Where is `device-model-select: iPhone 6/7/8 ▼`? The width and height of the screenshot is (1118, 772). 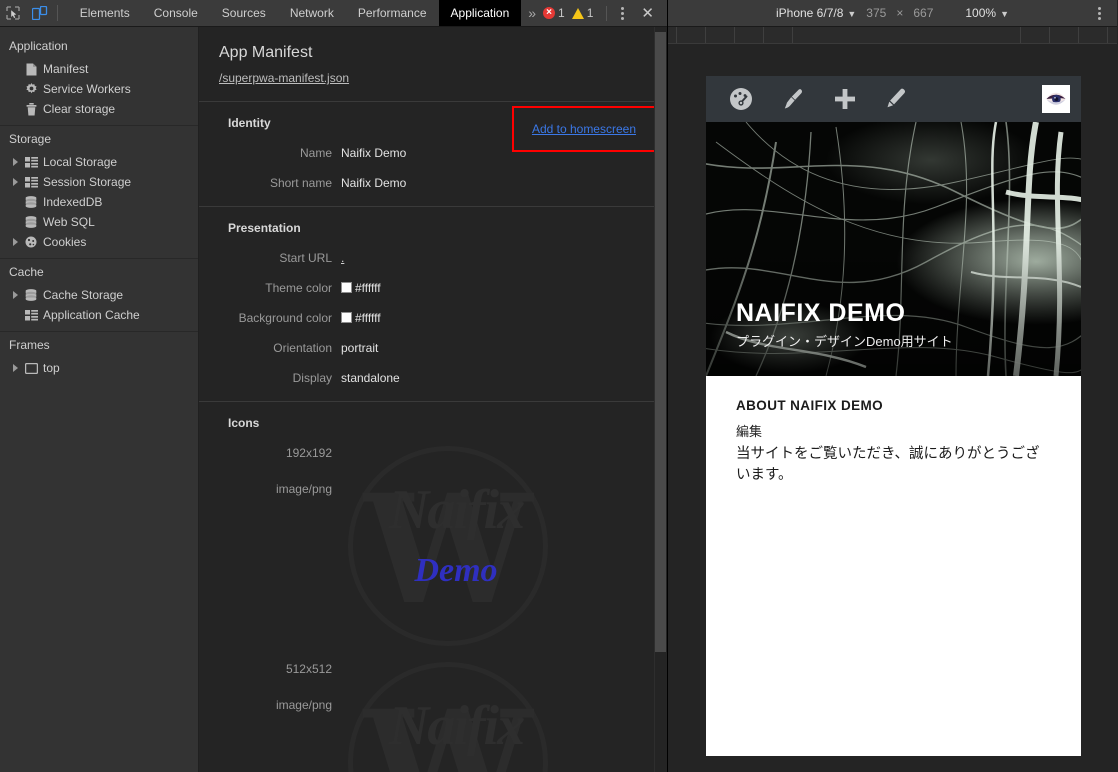
device-model-select: iPhone 6/7/8 ▼ is located at coordinates (816, 13).